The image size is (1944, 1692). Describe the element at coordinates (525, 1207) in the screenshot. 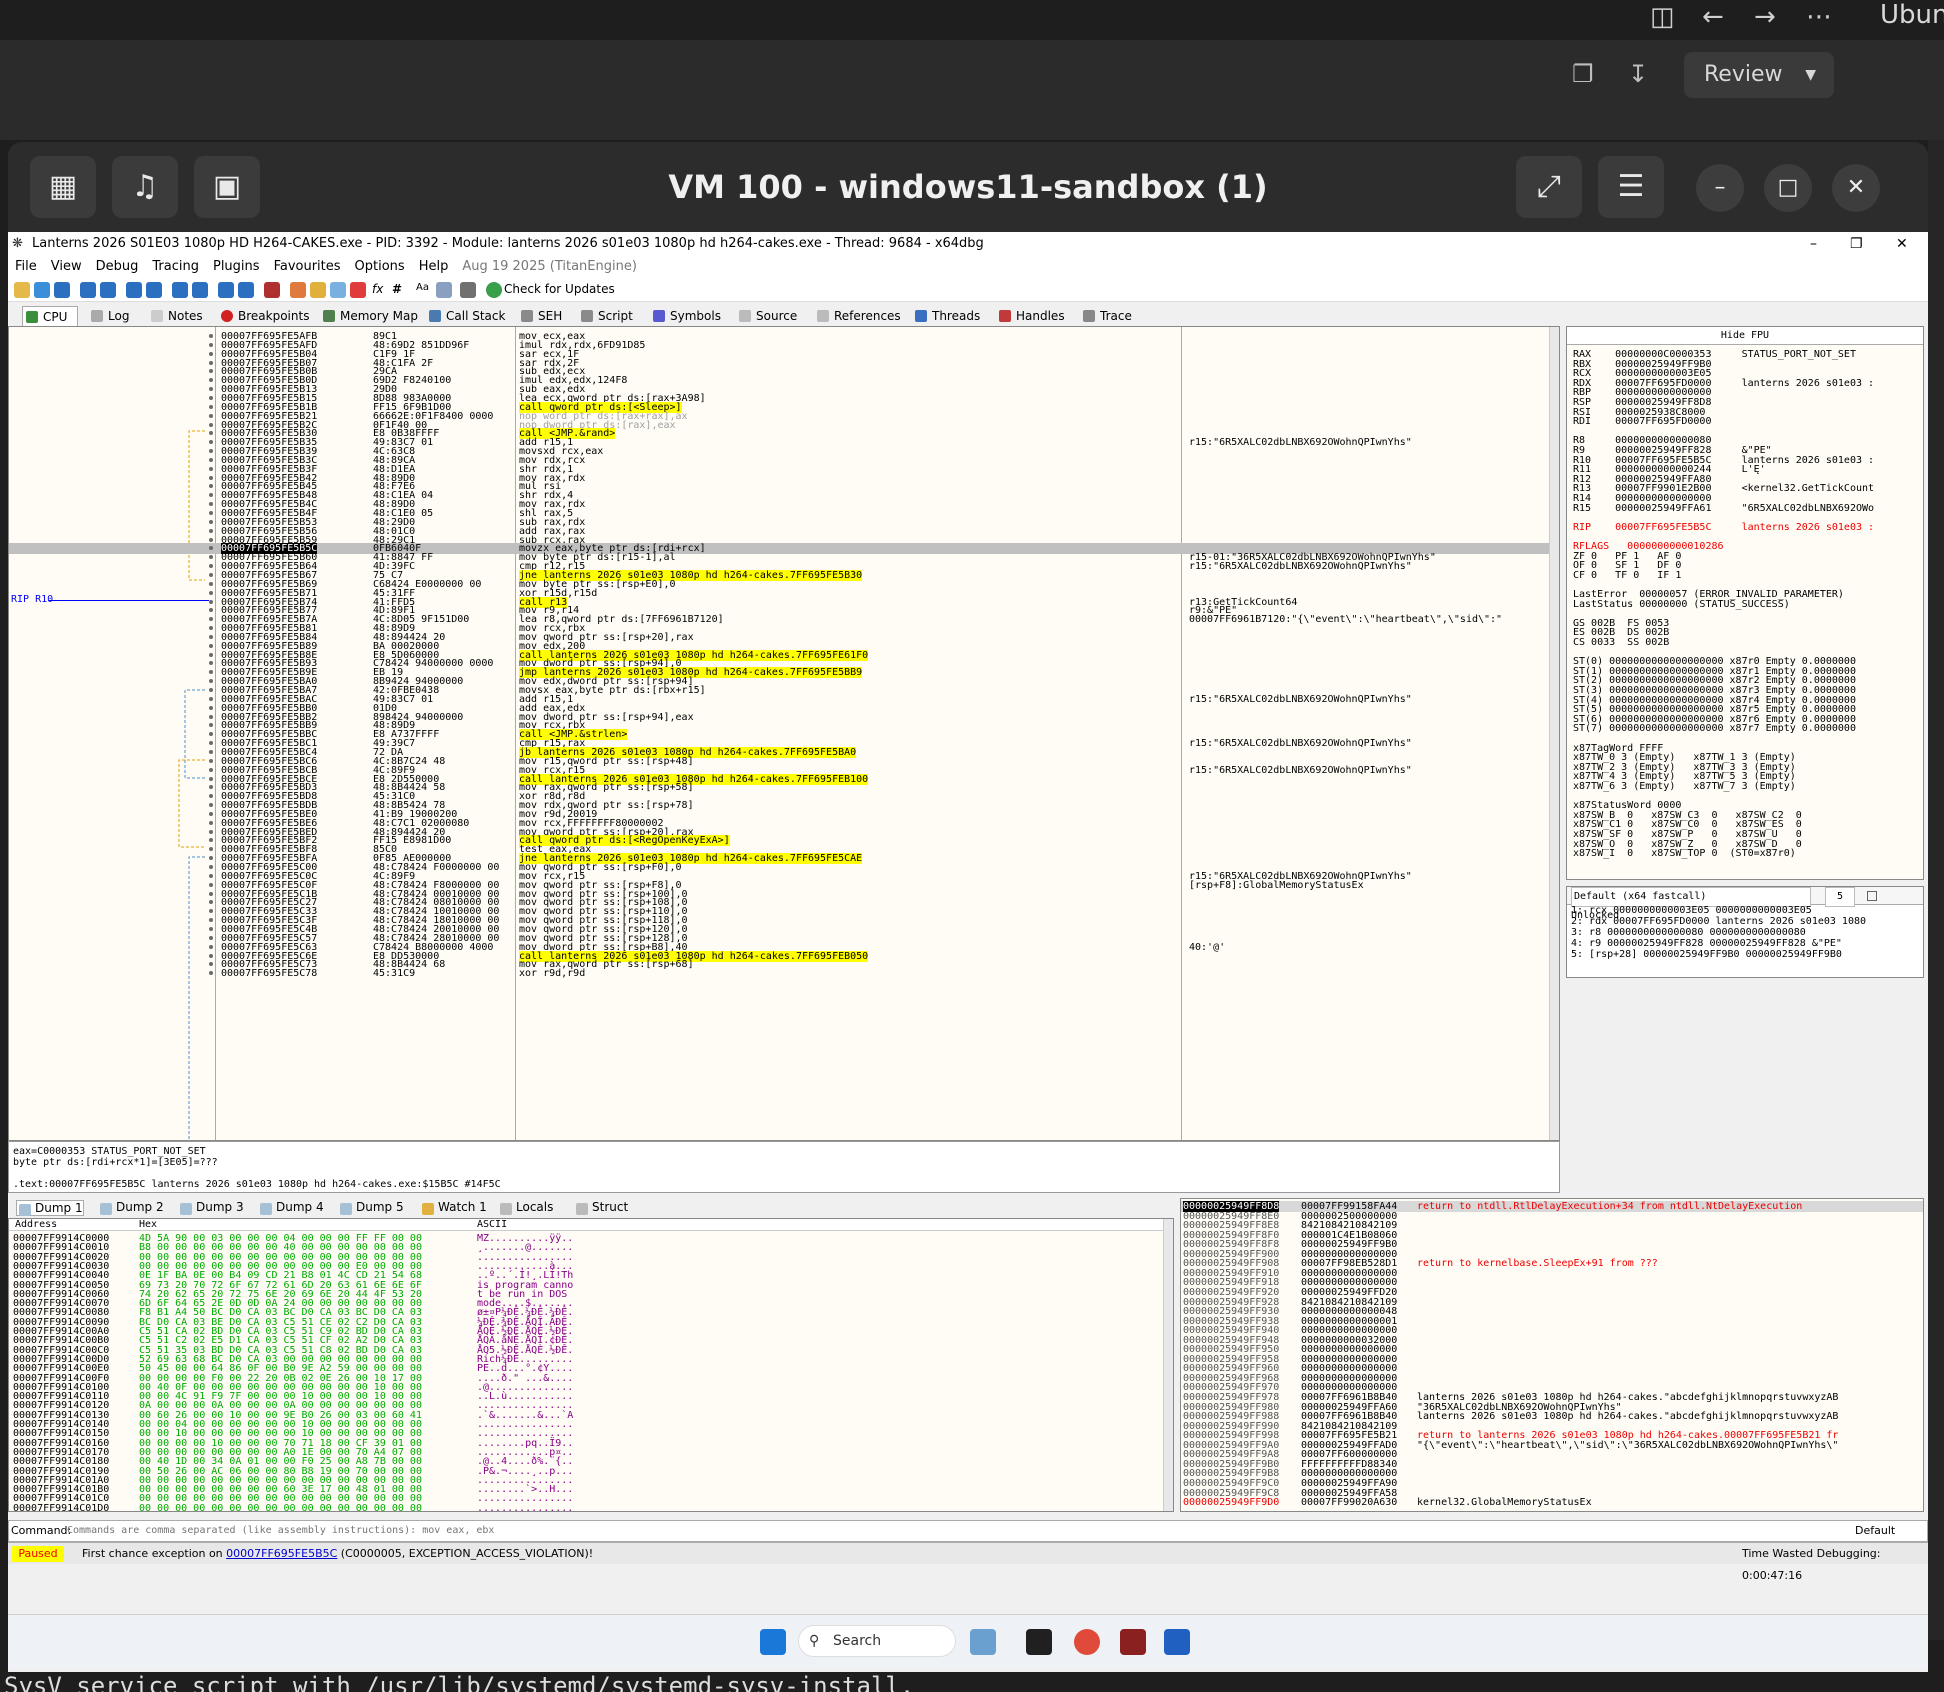

I see `tab-locals: Locals` at that location.